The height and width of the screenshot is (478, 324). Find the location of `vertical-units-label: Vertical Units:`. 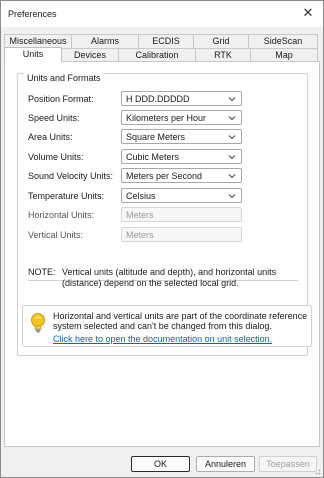

vertical-units-label: Vertical Units: is located at coordinates (56, 235).